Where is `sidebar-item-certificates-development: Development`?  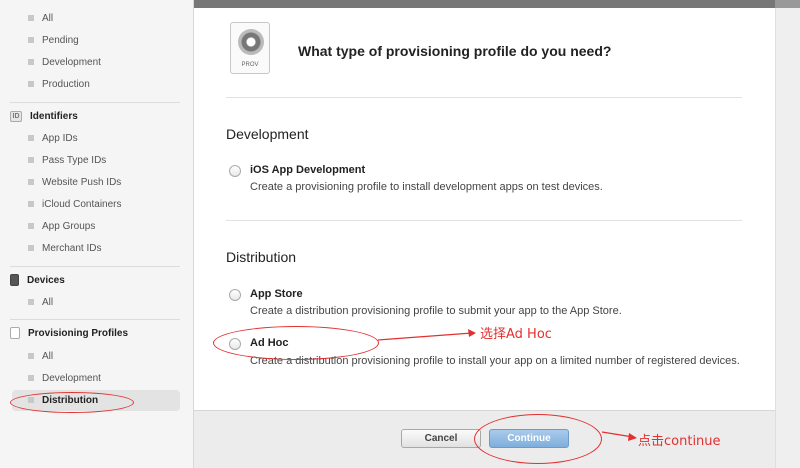 sidebar-item-certificates-development: Development is located at coordinates (103, 62).